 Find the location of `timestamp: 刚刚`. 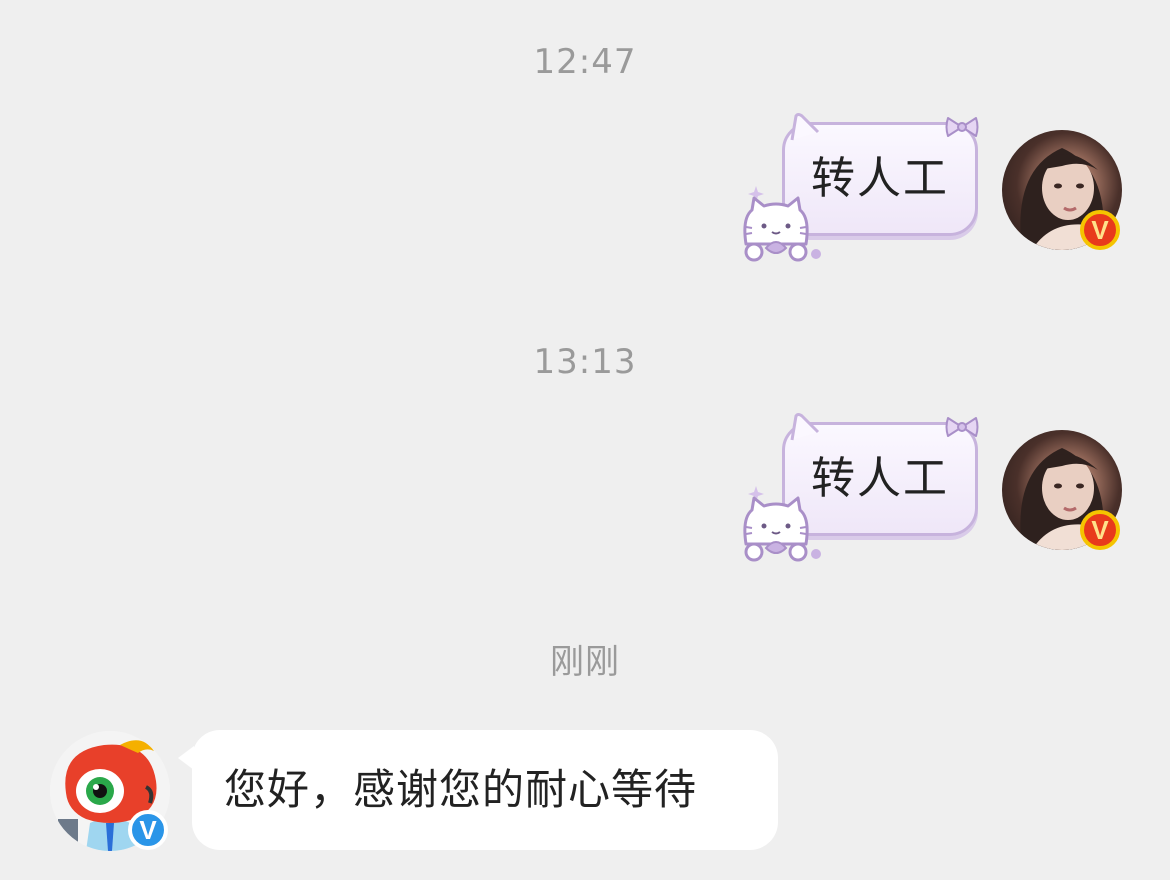

timestamp: 刚刚 is located at coordinates (585, 662).